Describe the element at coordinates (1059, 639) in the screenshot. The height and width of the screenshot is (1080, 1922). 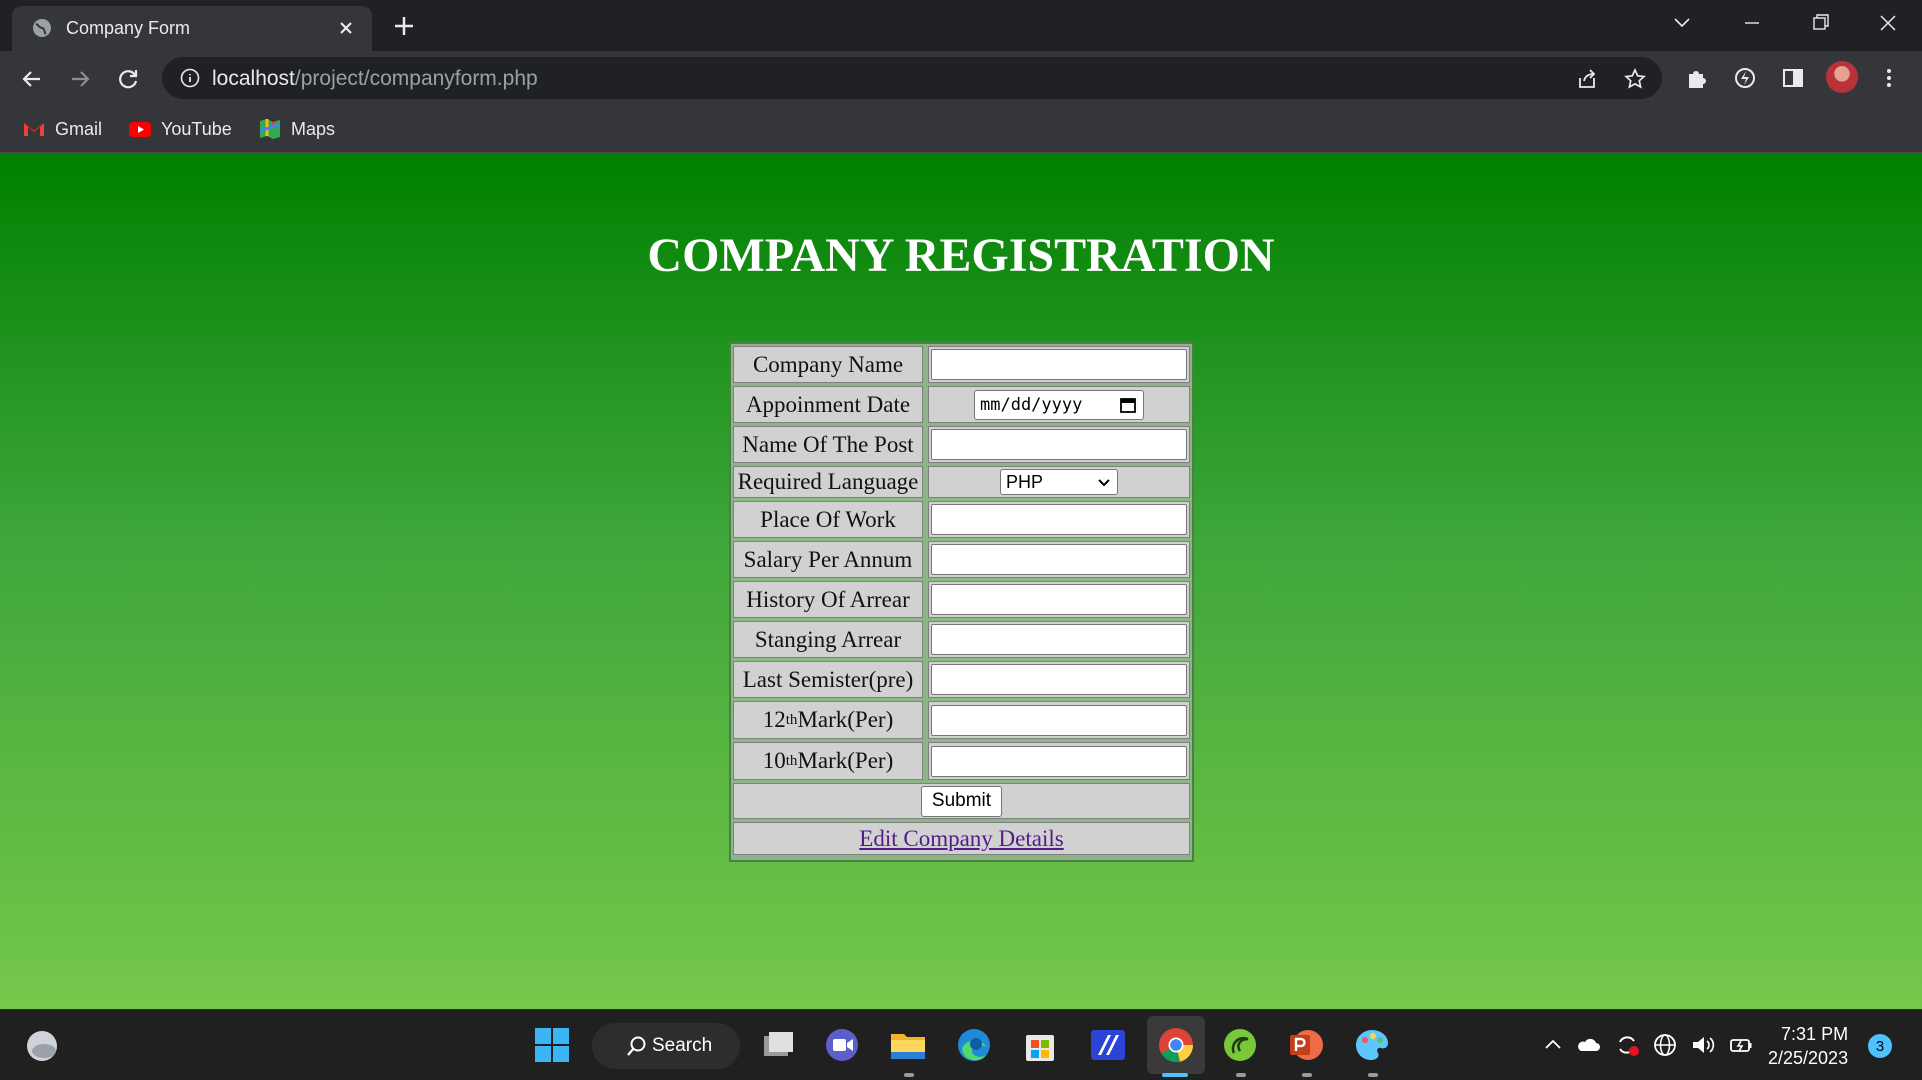
I see `standing-arrear-input` at that location.